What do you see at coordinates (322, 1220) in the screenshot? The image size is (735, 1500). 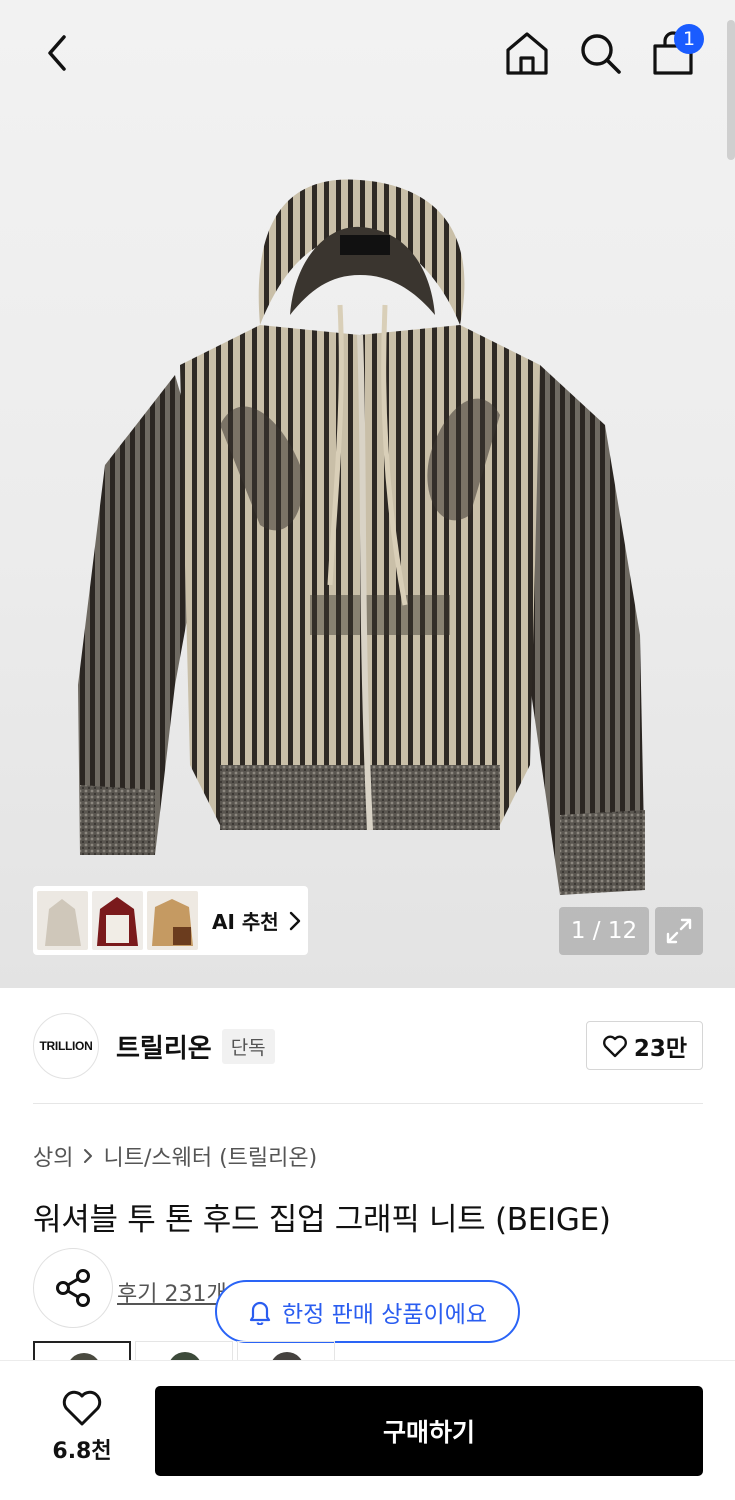 I see `product-title: 워셔블 투 톤 후드 집업 그래픽 니트 (BEIGE)` at bounding box center [322, 1220].